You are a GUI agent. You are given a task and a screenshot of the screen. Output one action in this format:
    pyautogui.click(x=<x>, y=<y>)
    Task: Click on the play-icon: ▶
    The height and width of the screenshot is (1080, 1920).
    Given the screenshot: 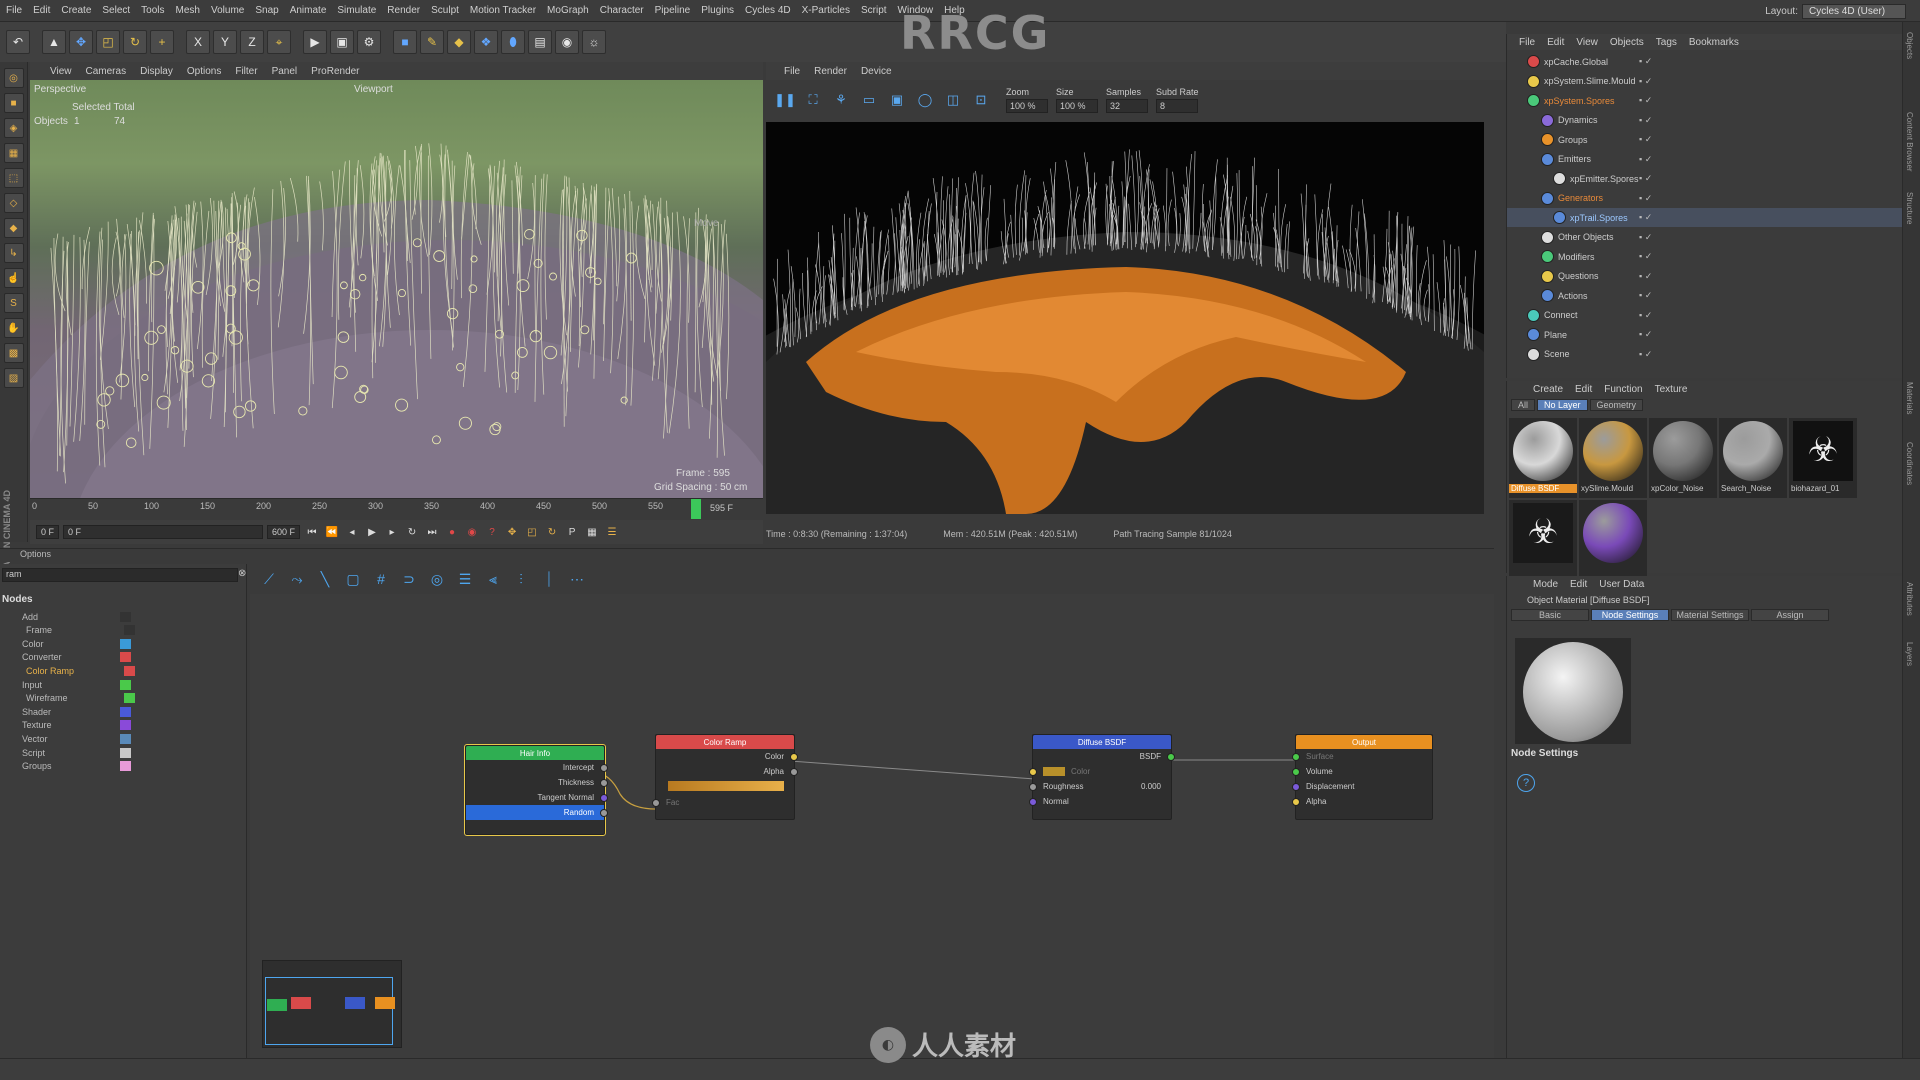 What is the action you would take?
    pyautogui.click(x=372, y=532)
    